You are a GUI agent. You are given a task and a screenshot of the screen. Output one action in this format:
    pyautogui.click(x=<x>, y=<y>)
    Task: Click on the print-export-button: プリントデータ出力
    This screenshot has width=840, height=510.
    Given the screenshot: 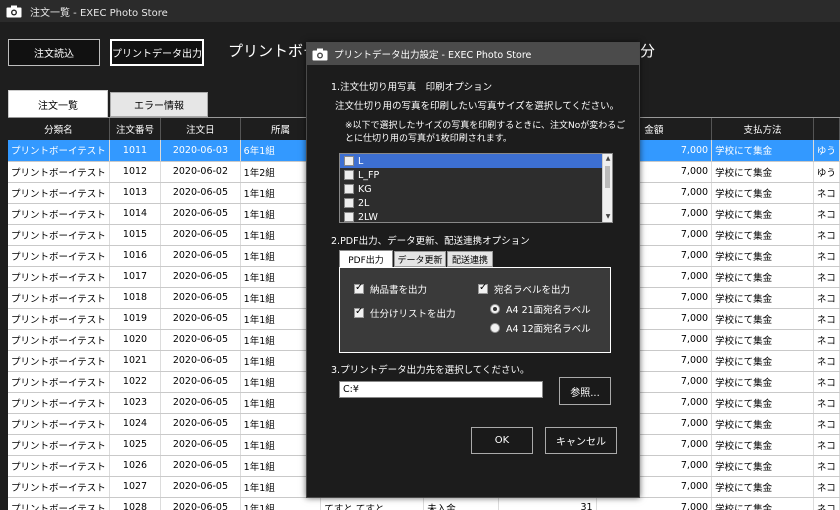 What is the action you would take?
    pyautogui.click(x=157, y=52)
    